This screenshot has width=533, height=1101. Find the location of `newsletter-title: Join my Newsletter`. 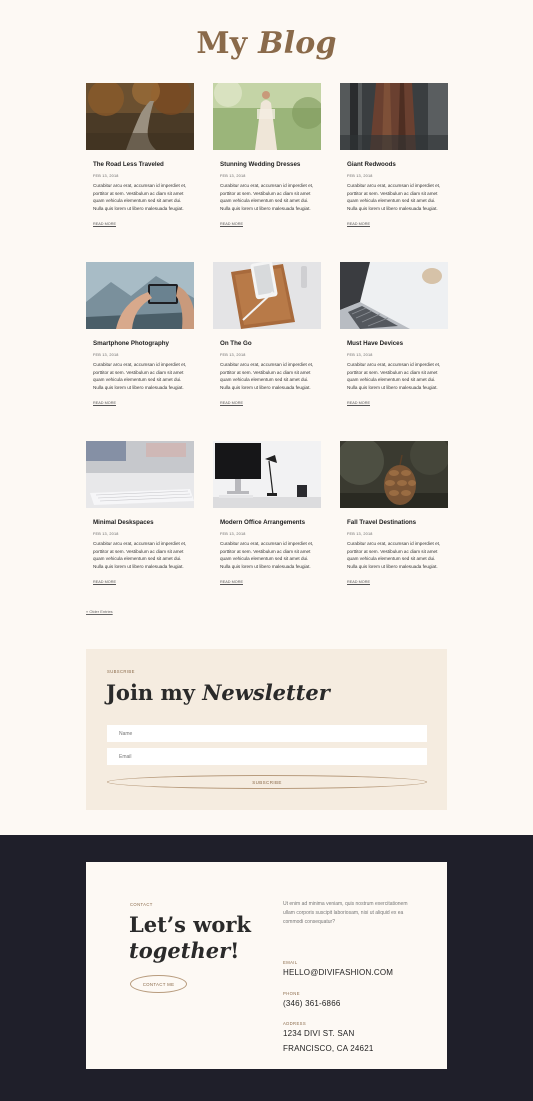

newsletter-title: Join my Newsletter is located at coordinates (218, 692).